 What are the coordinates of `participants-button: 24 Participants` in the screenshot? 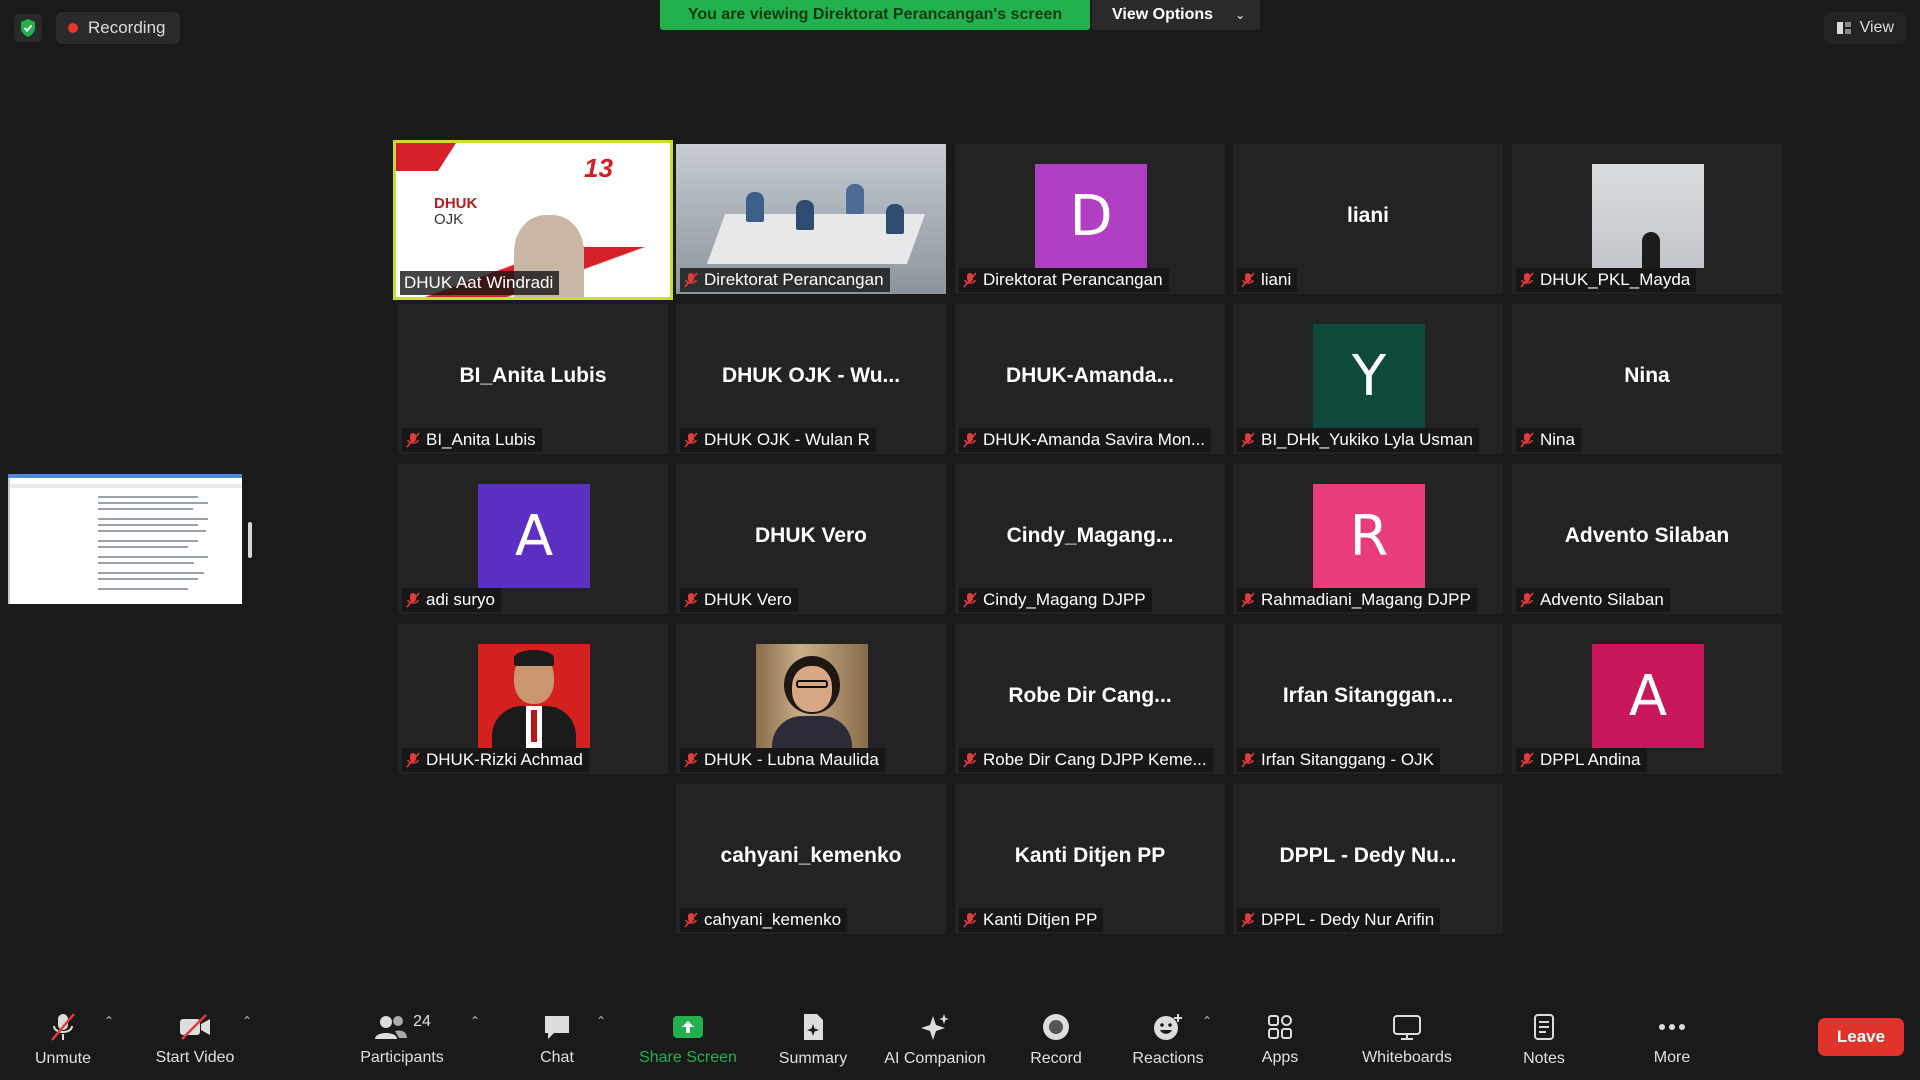 It's located at (402, 1040).